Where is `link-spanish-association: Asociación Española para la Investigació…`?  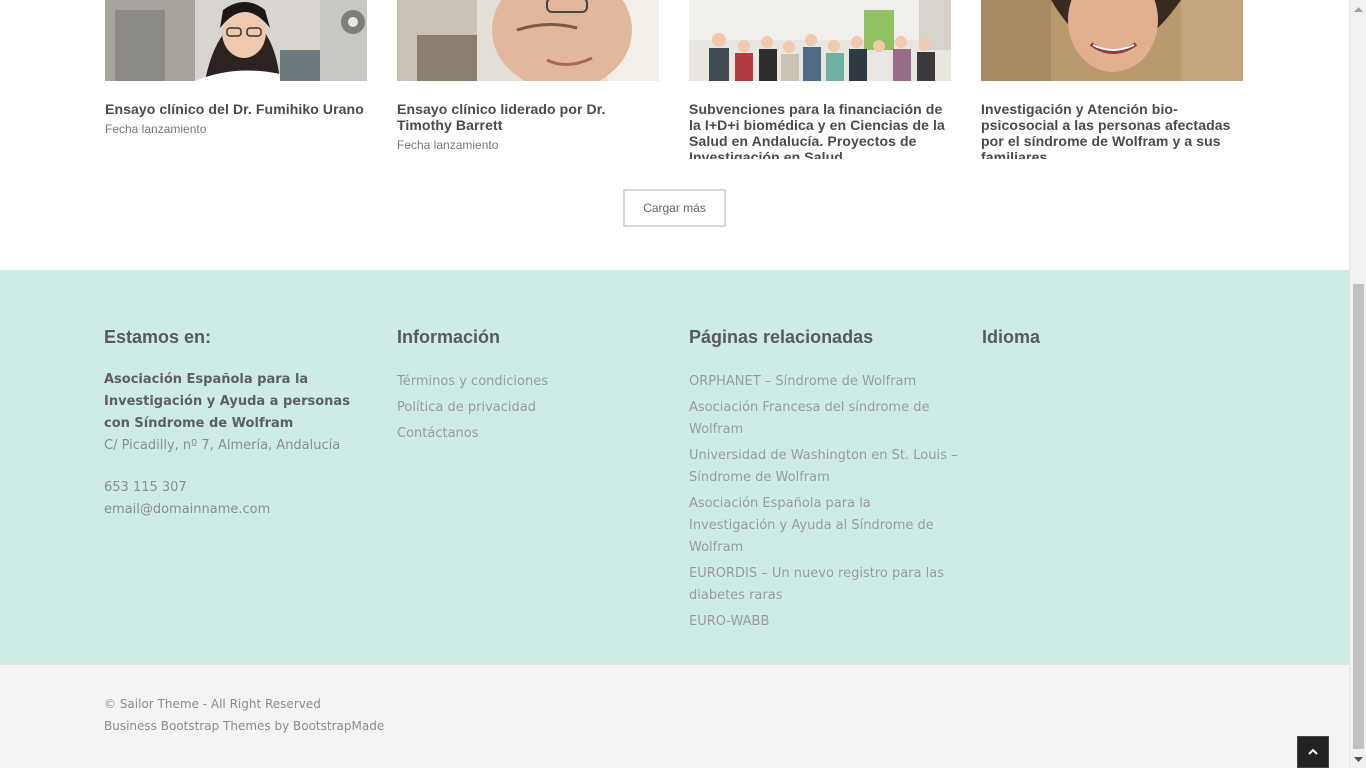 link-spanish-association: Asociación Española para la Investigació… is located at coordinates (824, 526).